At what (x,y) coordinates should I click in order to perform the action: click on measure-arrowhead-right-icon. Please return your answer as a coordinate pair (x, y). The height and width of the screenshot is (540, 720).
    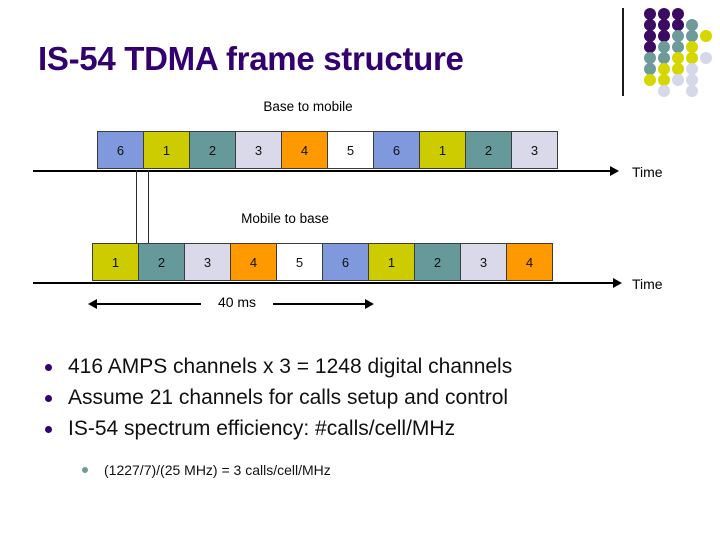
    Looking at the image, I should click on (369, 304).